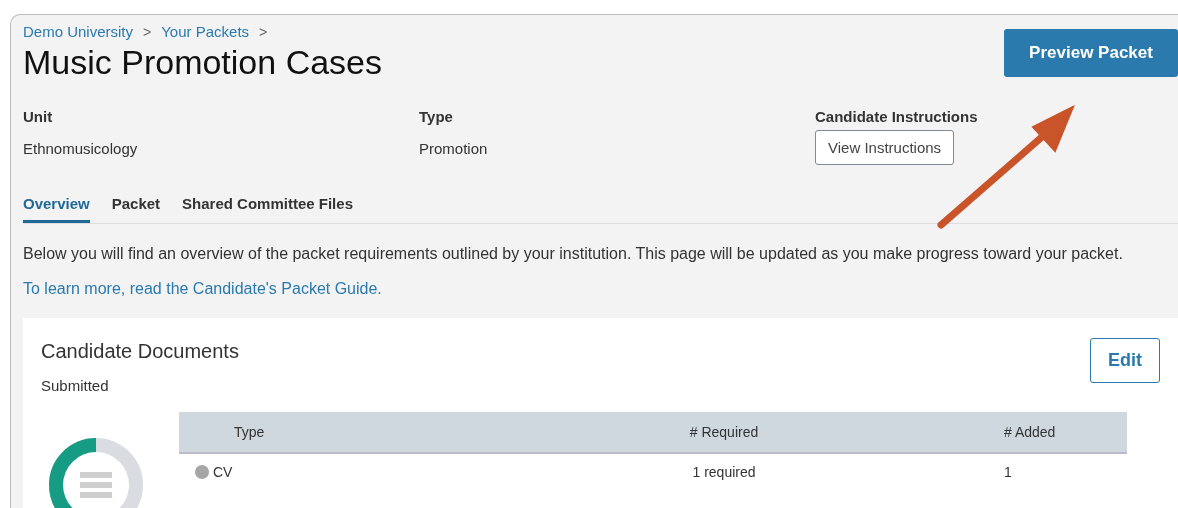  Describe the element at coordinates (140, 351) in the screenshot. I see `card-title: Candidate Documents` at that location.